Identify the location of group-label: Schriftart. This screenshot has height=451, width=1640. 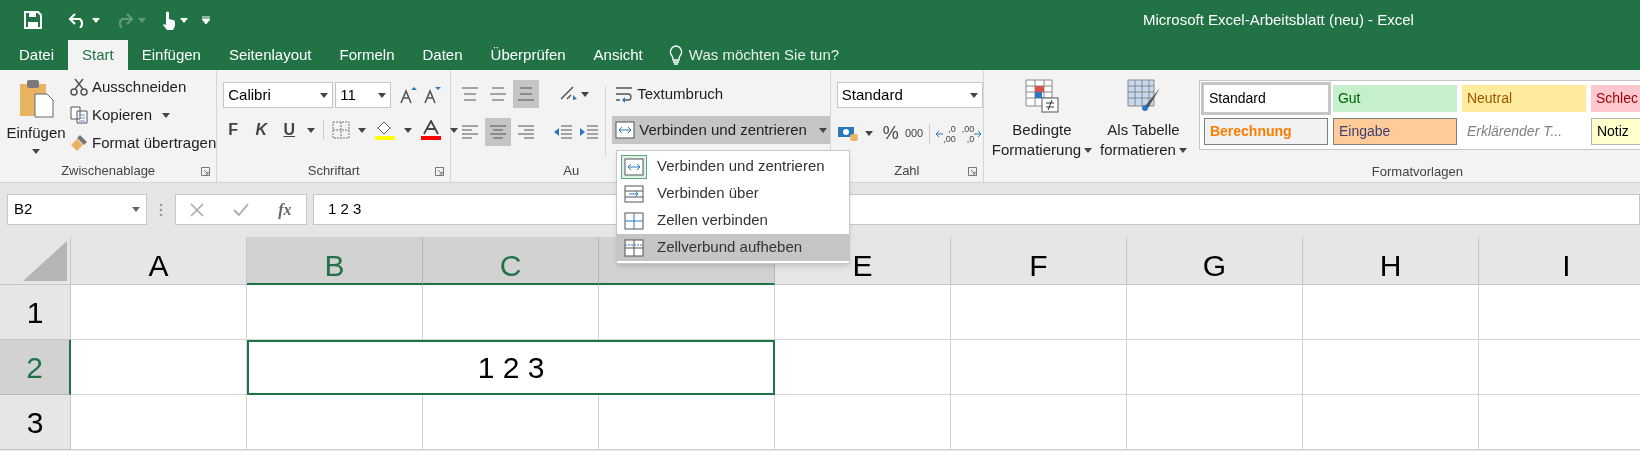
(333, 171).